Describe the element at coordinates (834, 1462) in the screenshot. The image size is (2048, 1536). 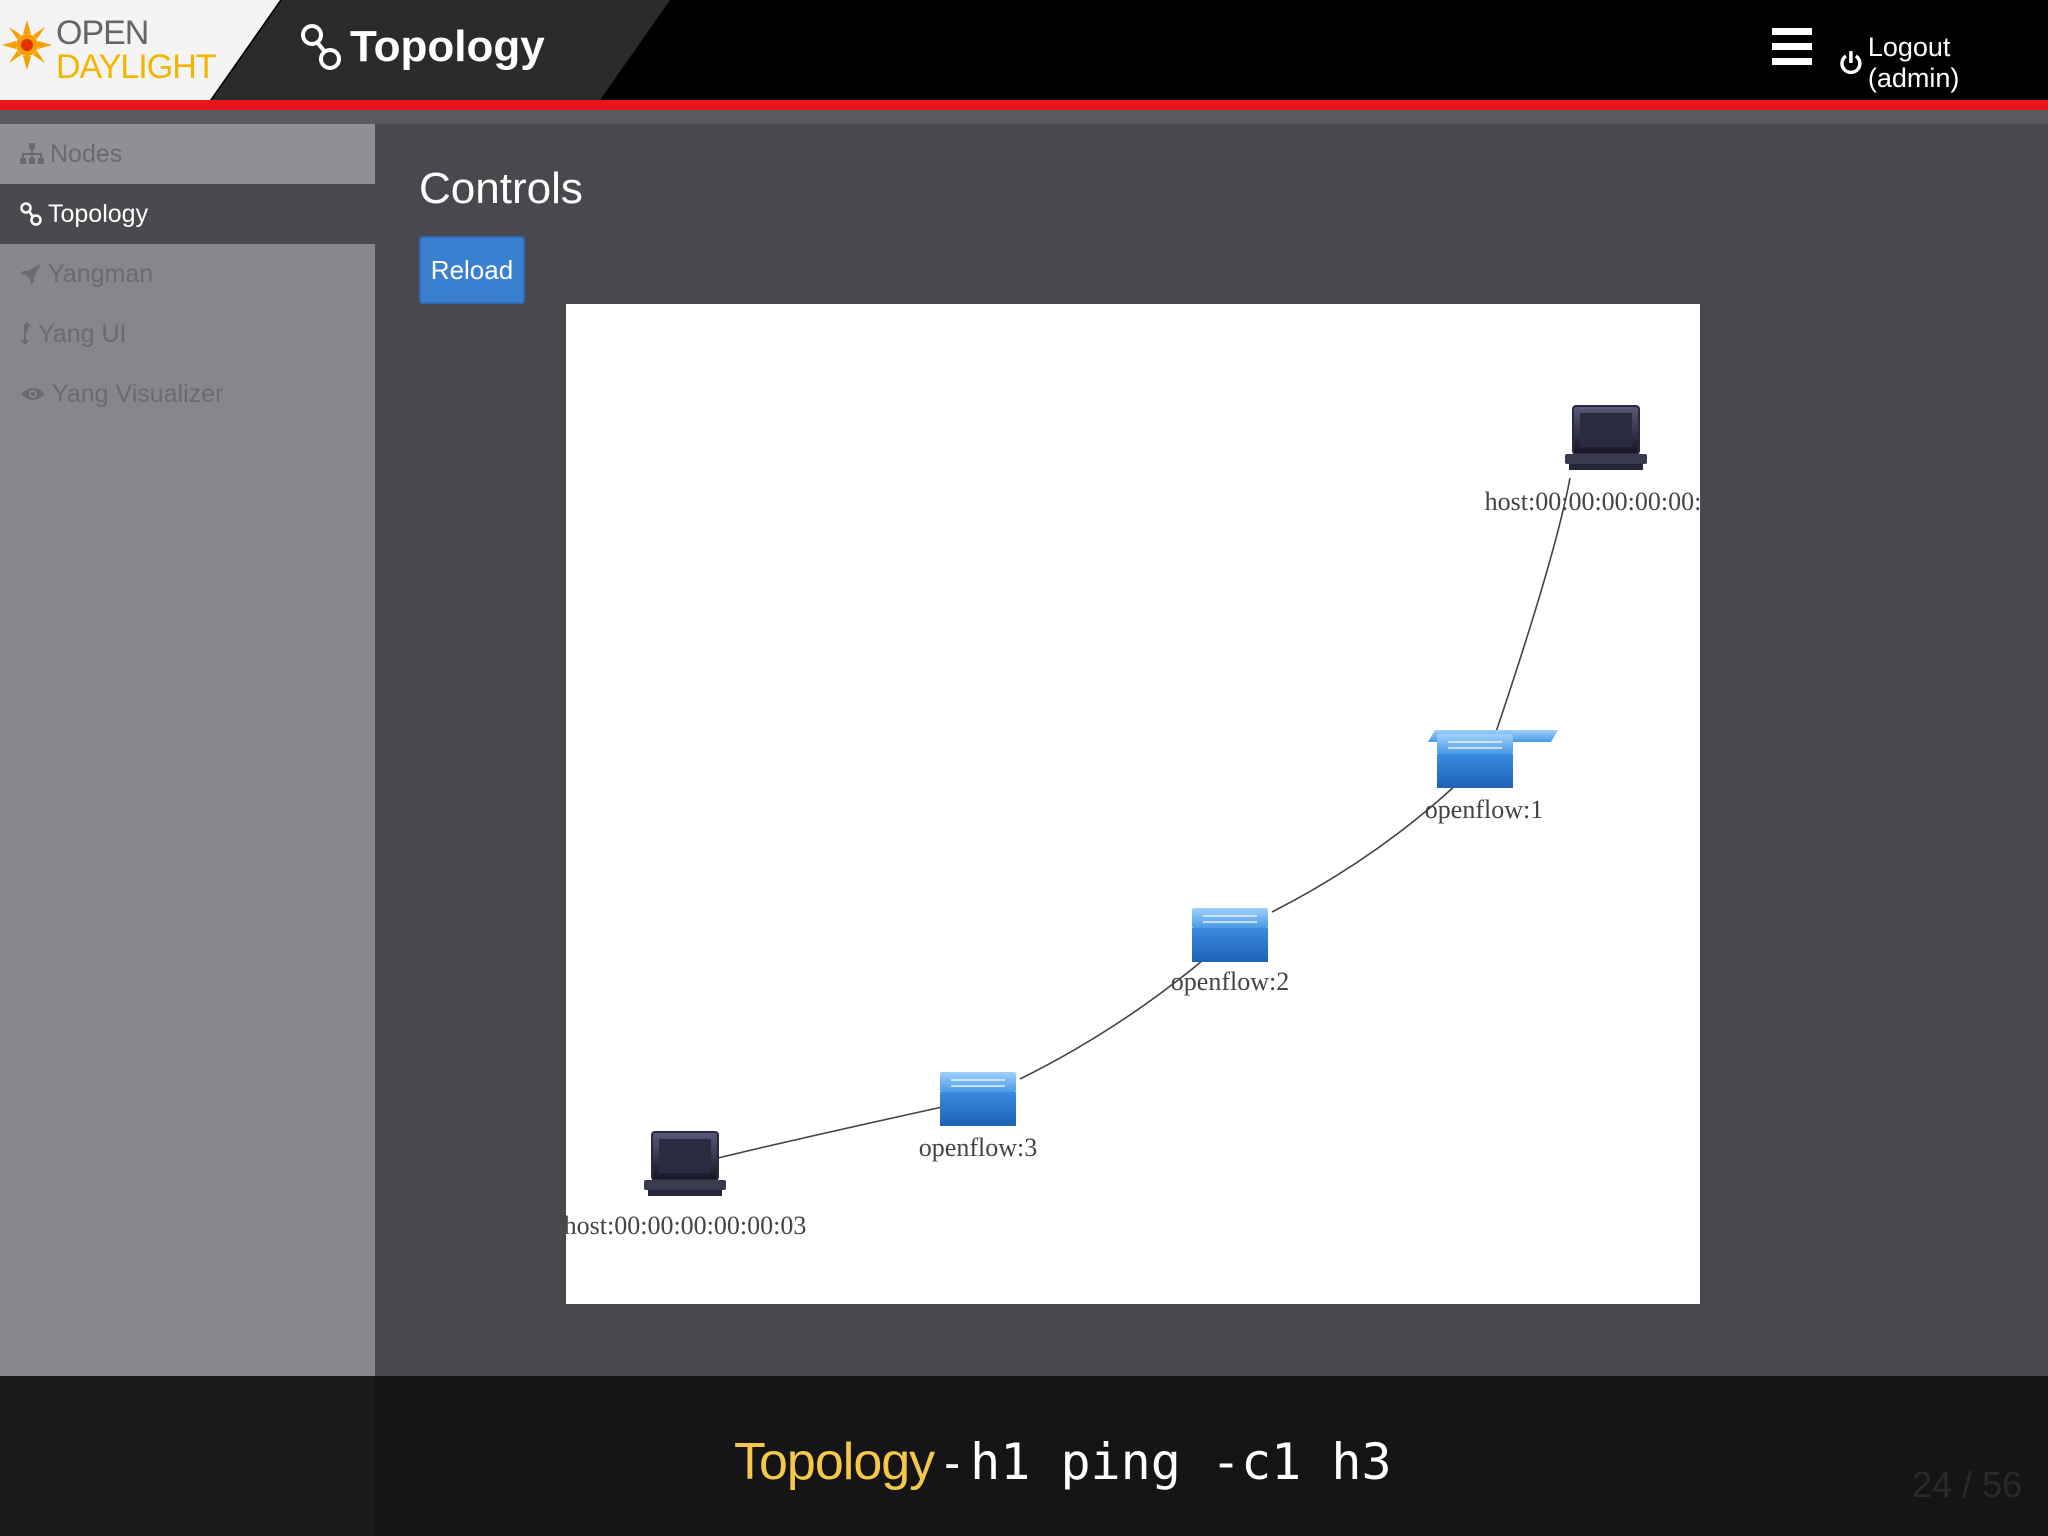
I see `caption-title: Topology` at that location.